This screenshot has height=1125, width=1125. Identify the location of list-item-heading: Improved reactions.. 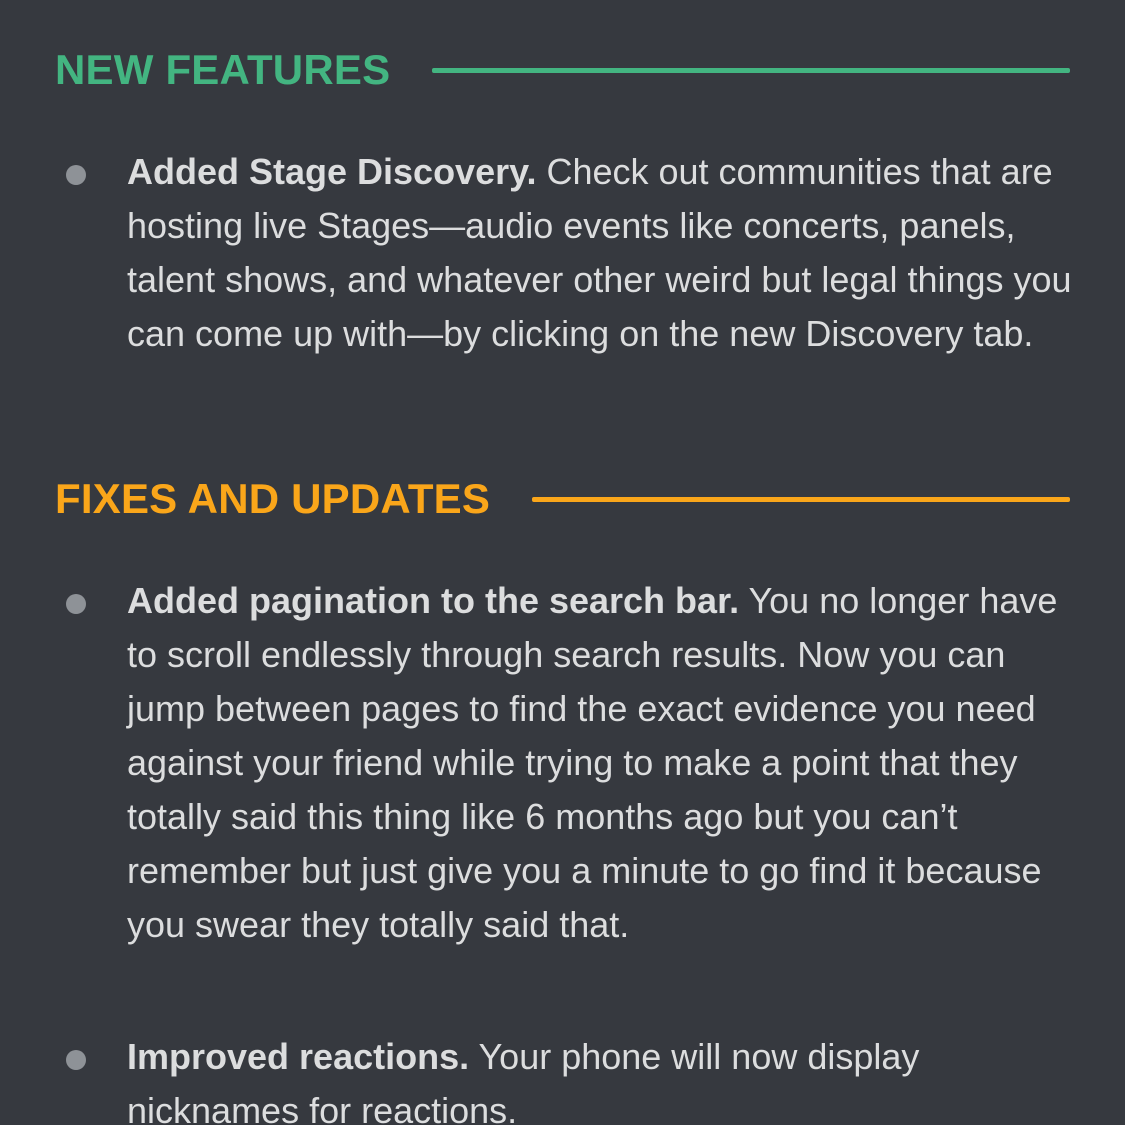
(298, 1056).